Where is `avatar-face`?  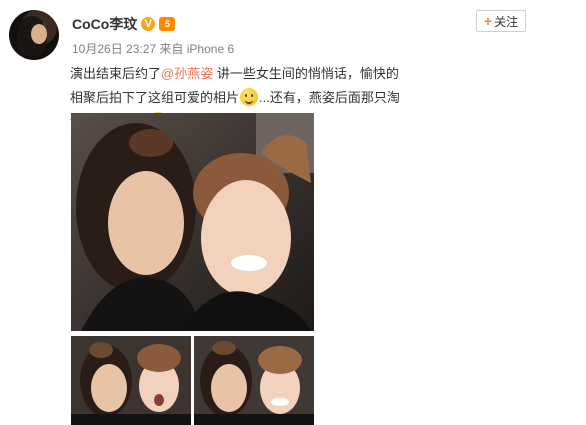 avatar-face is located at coordinates (39, 34).